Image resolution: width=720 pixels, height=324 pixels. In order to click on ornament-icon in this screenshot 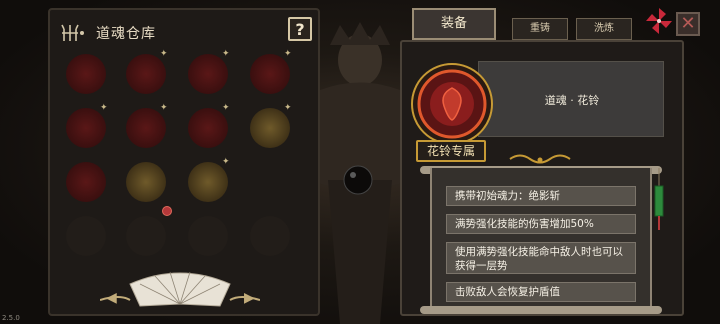, I will do `click(540, 159)`.